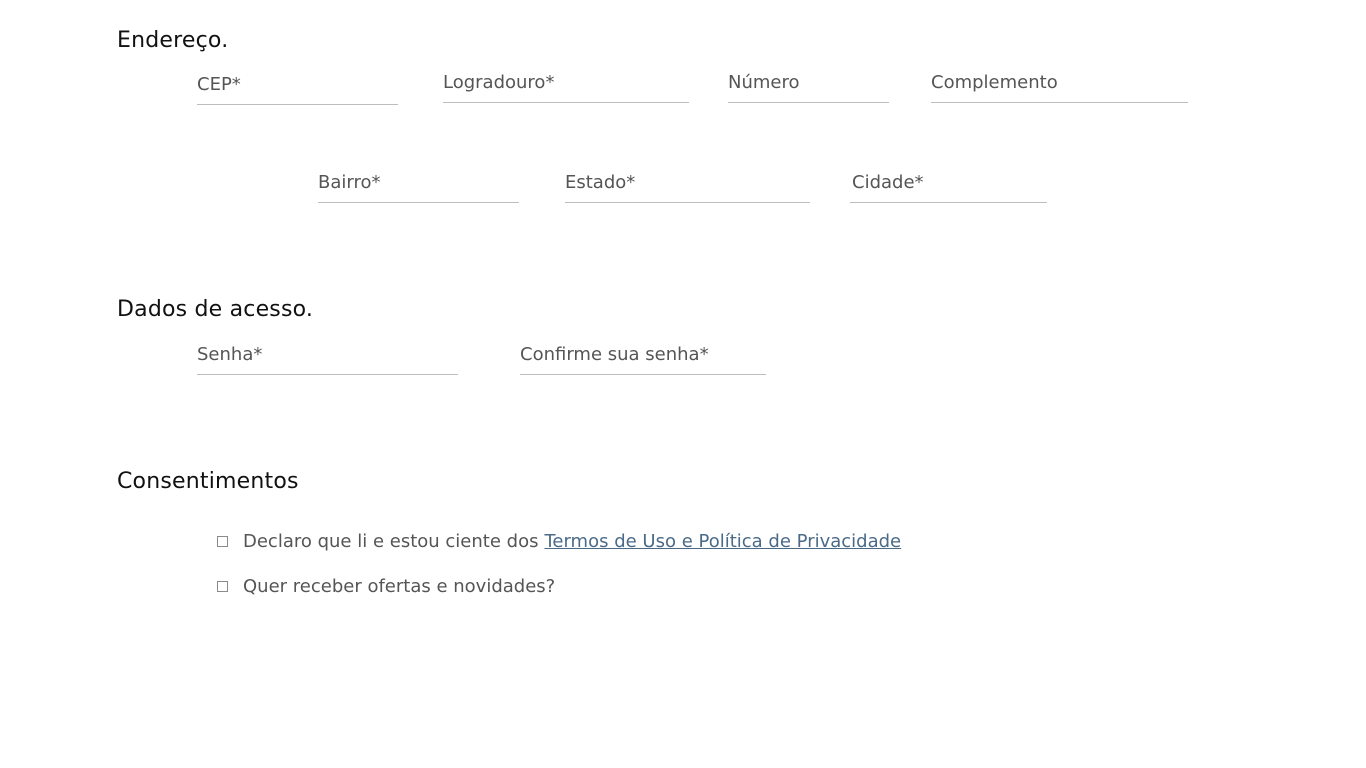  I want to click on address-section-title: Endereço., so click(173, 40).